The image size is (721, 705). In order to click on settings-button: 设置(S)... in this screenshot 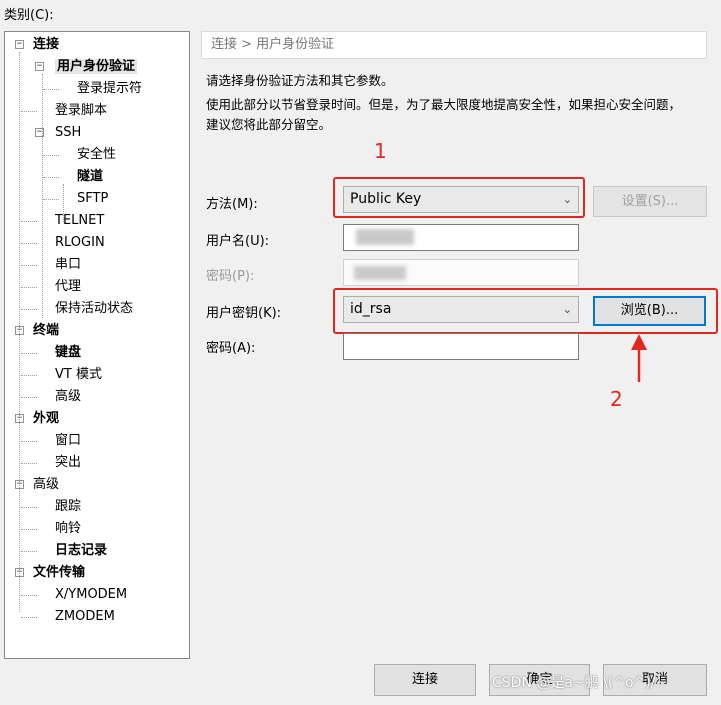, I will do `click(650, 201)`.